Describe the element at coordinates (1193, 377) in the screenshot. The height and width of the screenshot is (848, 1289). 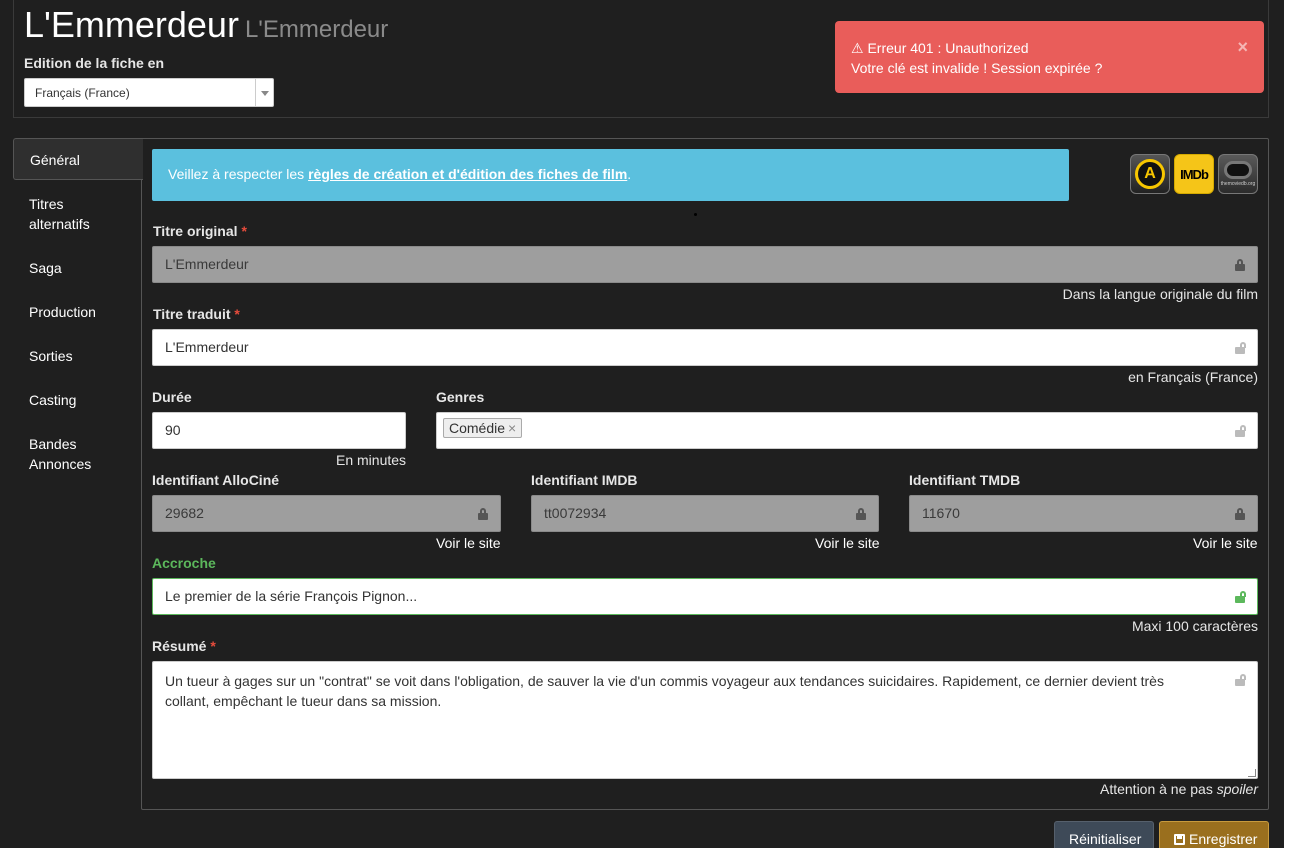
I see `titre-traduit-help: en Français (France)` at that location.